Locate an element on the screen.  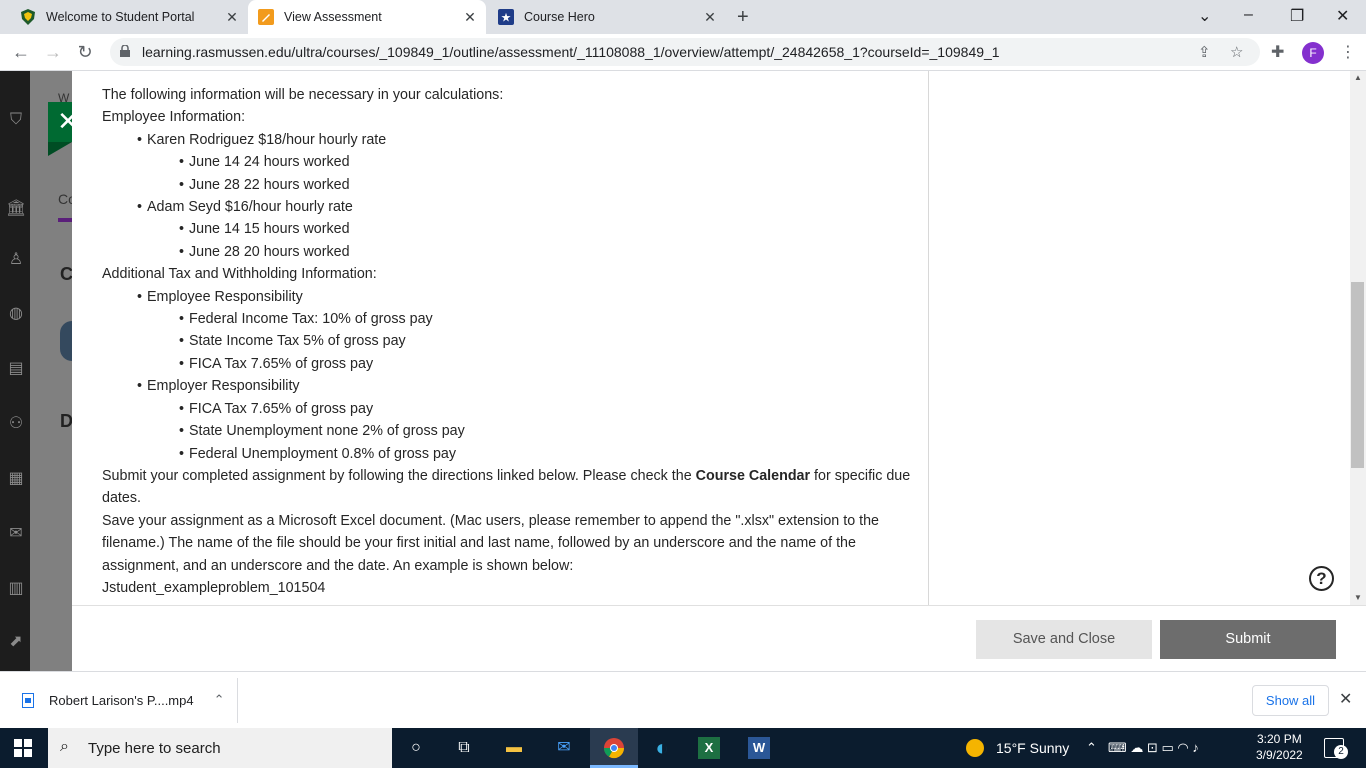
paragraph: Employee Information: is located at coordinates (174, 117).